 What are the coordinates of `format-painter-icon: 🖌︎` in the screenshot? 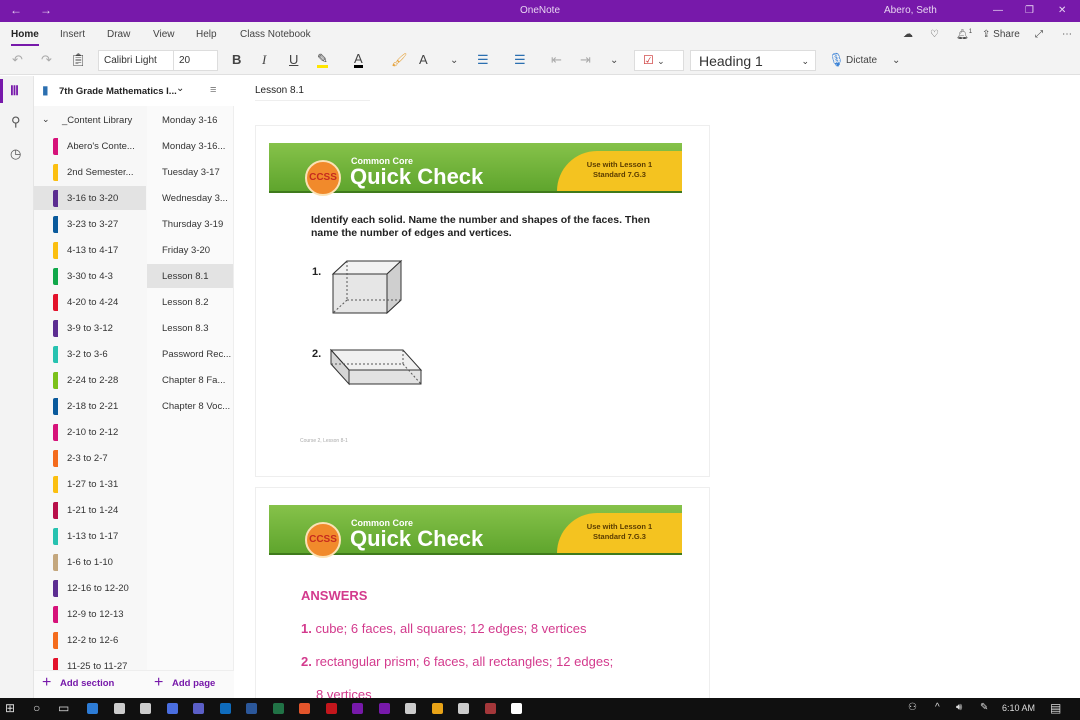 It's located at (399, 60).